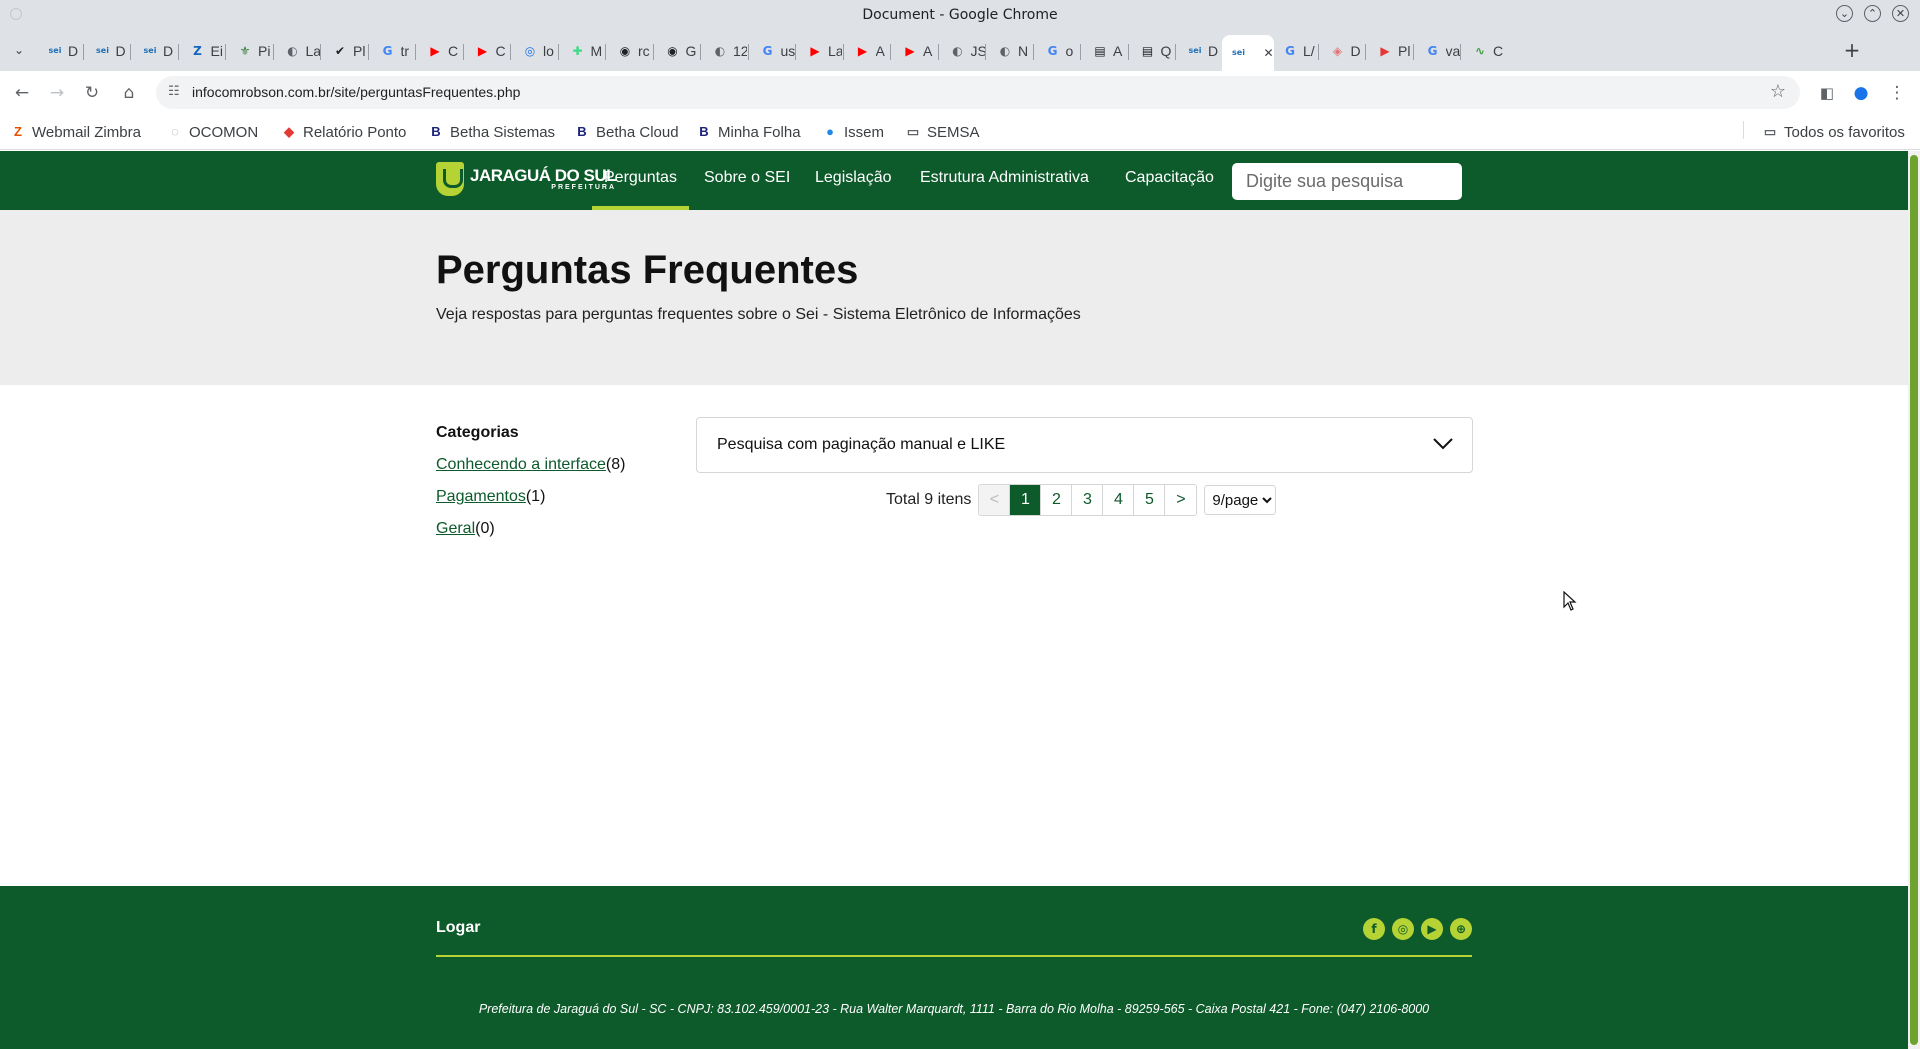 This screenshot has height=1049, width=1920. What do you see at coordinates (1403, 929) in the screenshot?
I see `instagram-icon: ◎` at bounding box center [1403, 929].